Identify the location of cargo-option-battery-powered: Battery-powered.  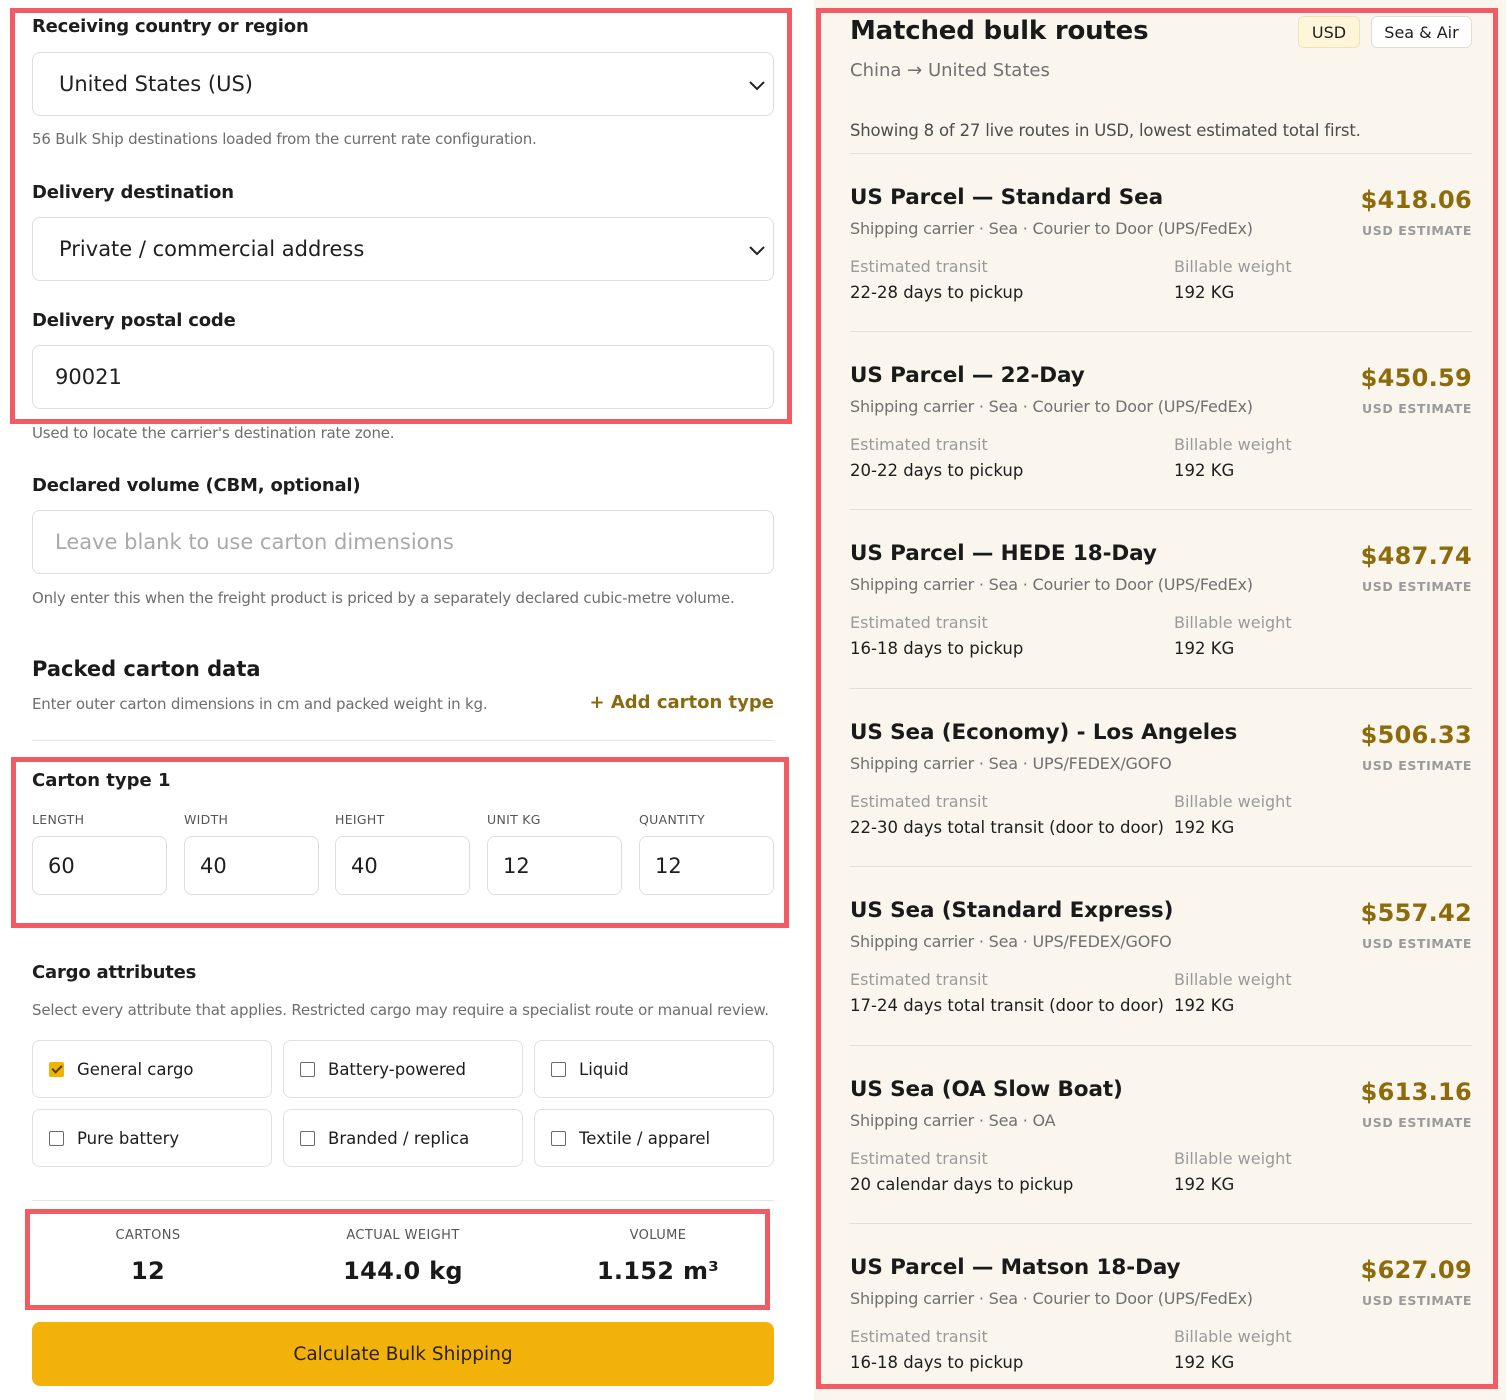
(403, 1069).